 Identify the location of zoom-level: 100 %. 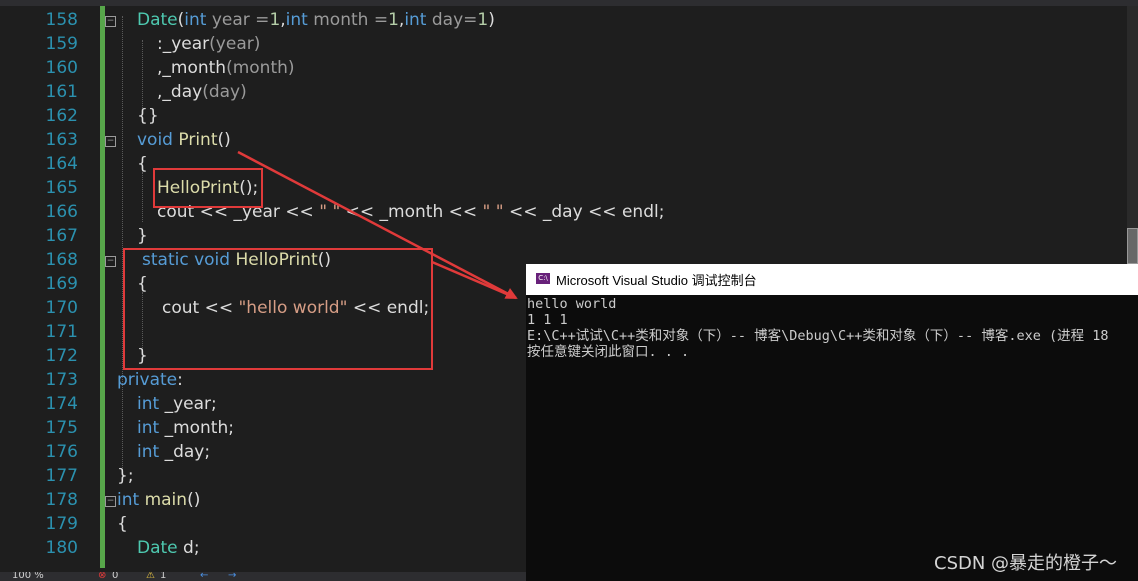
(28, 576).